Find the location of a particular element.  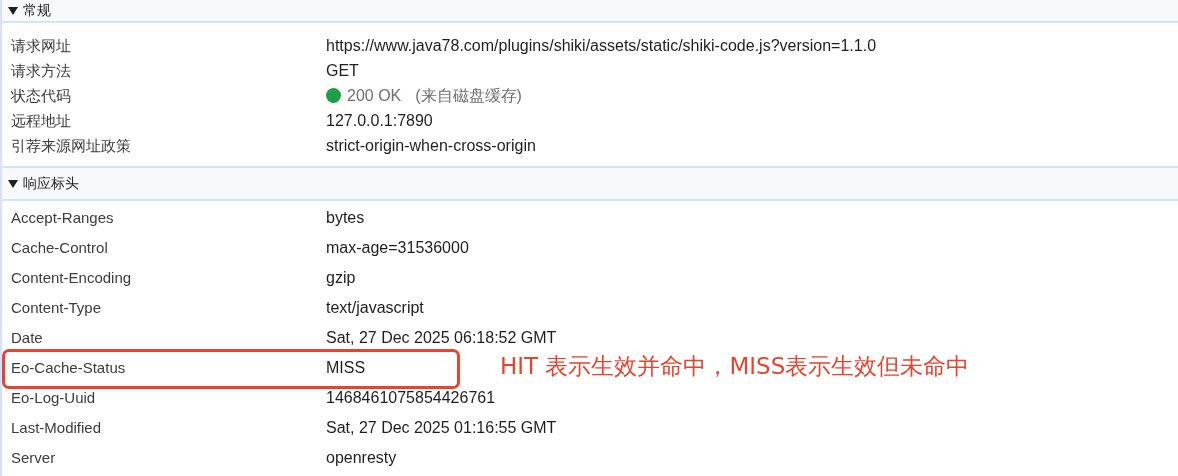

header-value: https://www.java78.com/plugins/shiki/assets/static/shiki-code.js?version=1.1.0 is located at coordinates (601, 45).